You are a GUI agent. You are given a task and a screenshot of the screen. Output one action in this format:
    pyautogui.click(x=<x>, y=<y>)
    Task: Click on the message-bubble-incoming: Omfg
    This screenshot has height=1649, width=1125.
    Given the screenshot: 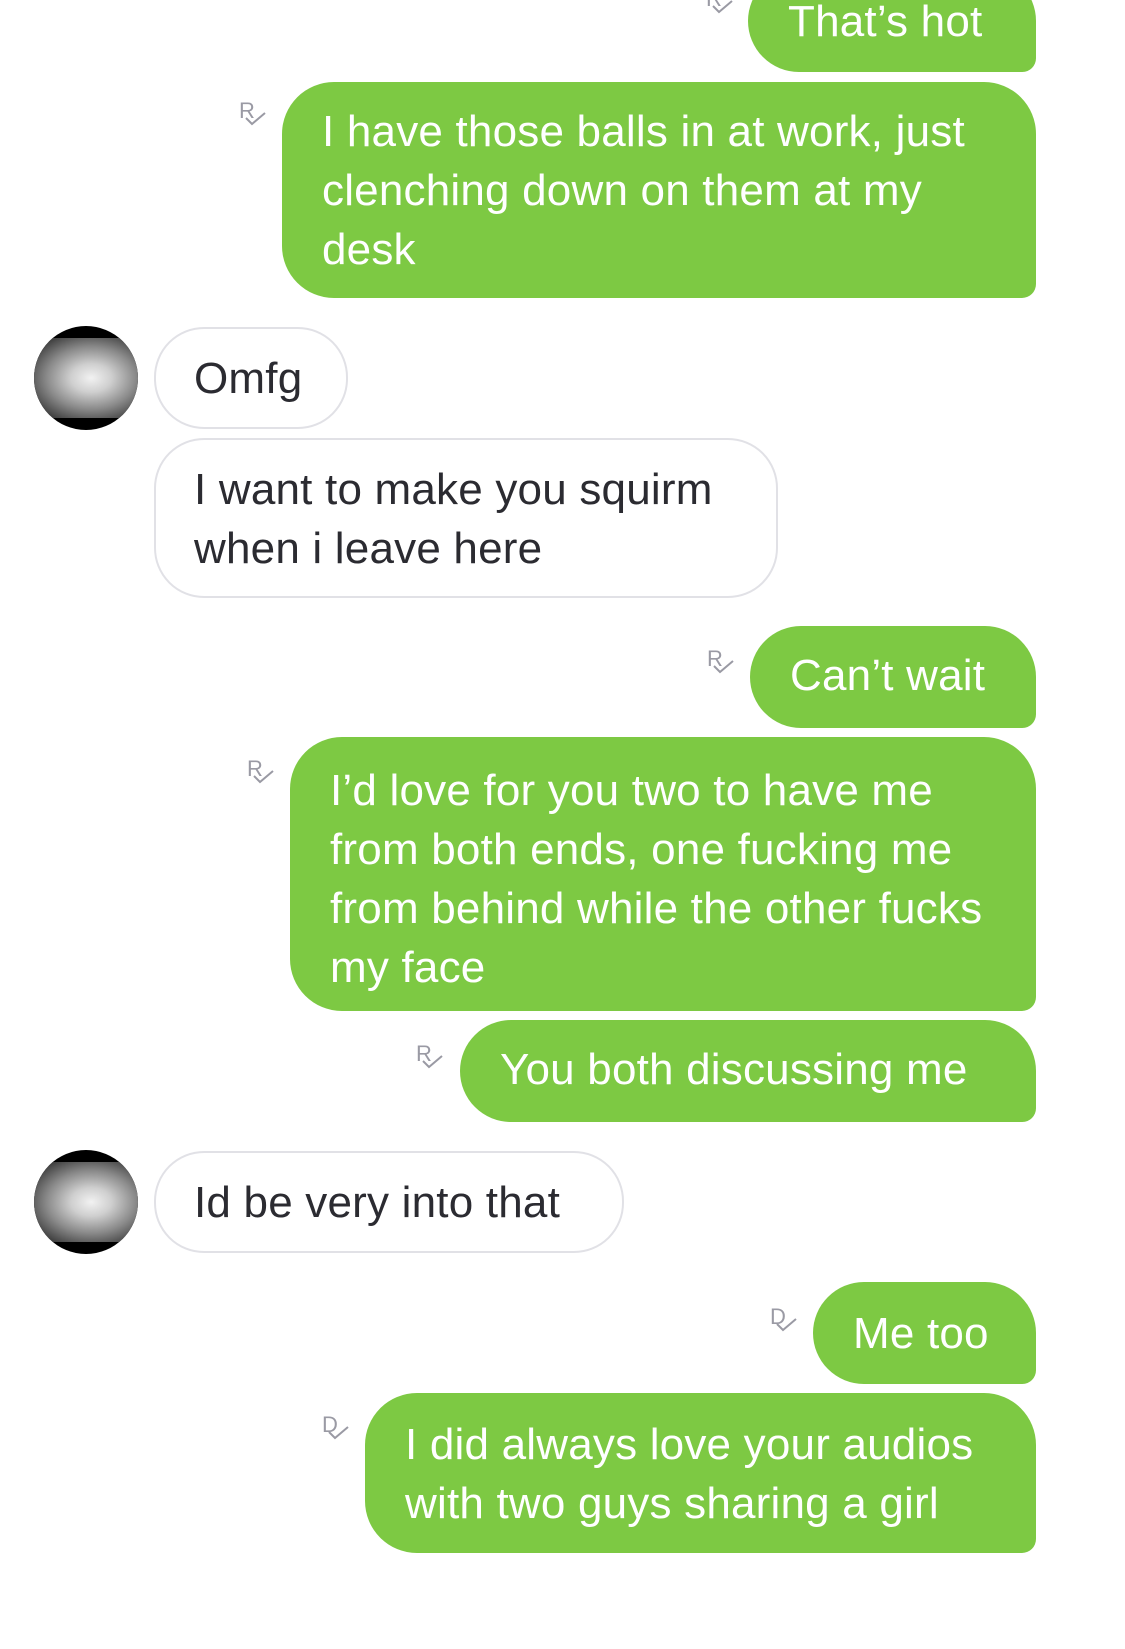 What is the action you would take?
    pyautogui.click(x=251, y=378)
    